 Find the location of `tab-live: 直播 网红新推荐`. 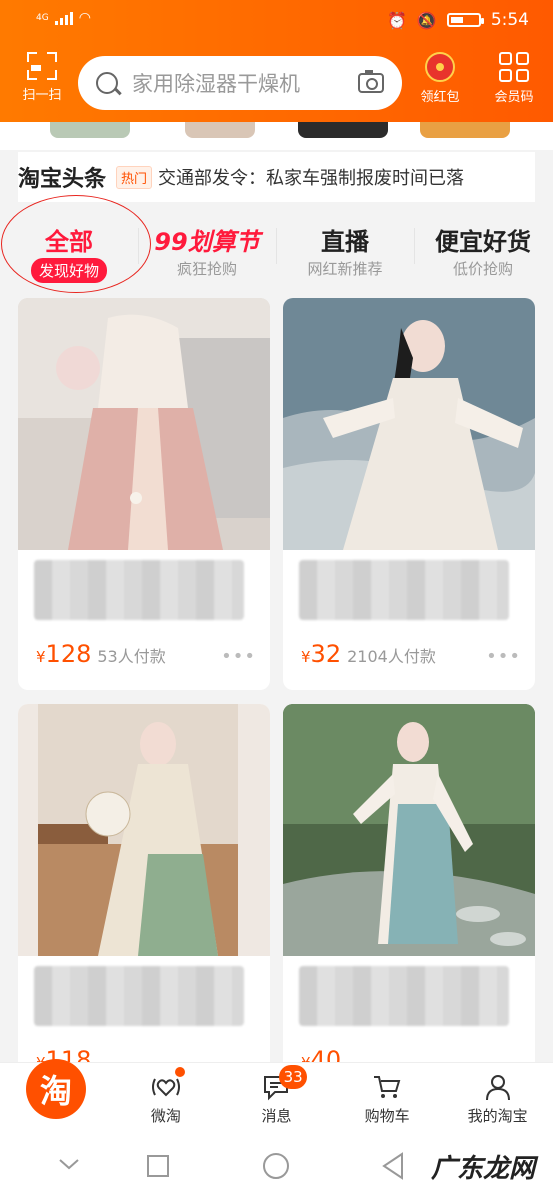

tab-live: 直播 网红新推荐 is located at coordinates (345, 252).